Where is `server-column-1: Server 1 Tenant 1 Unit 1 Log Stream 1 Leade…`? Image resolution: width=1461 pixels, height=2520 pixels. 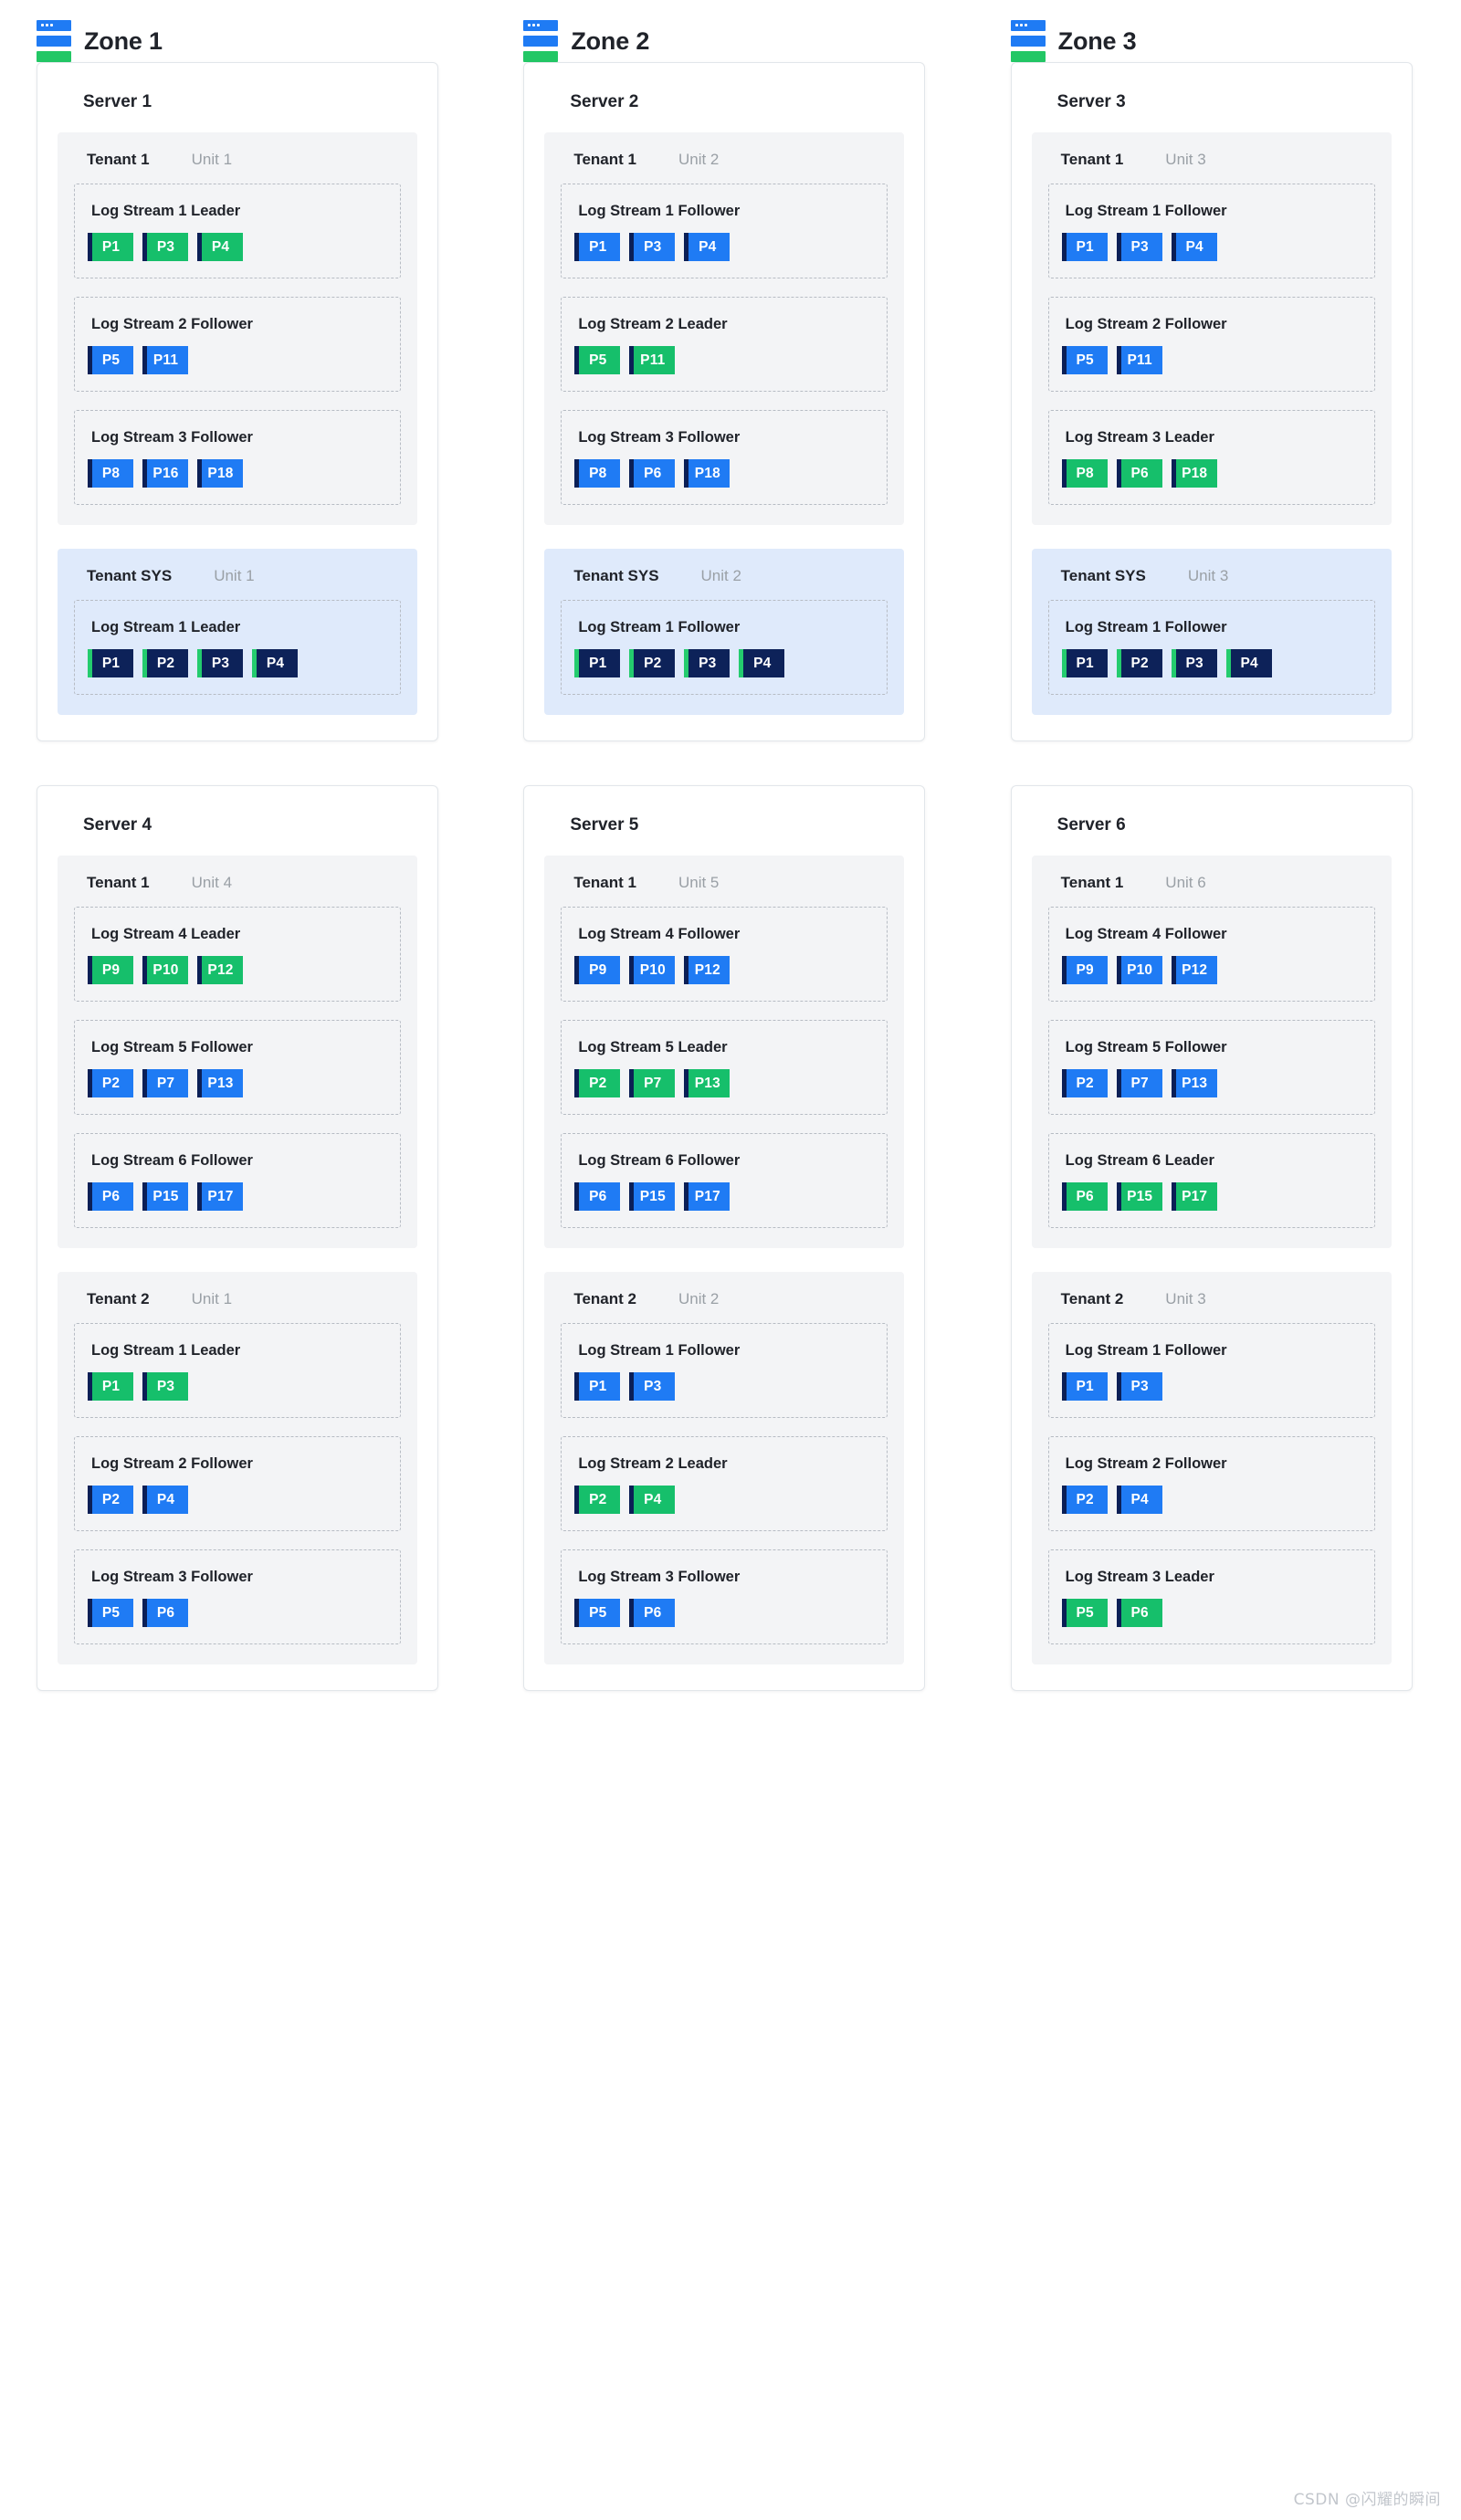 server-column-1: Server 1 Tenant 1 Unit 1 Log Stream 1 Leade… is located at coordinates (243, 402).